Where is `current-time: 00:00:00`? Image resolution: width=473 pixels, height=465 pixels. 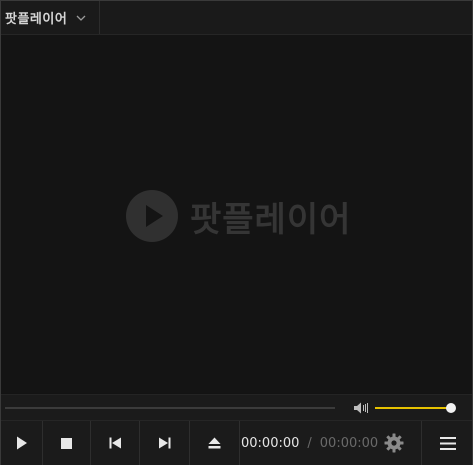 current-time: 00:00:00 is located at coordinates (270, 443).